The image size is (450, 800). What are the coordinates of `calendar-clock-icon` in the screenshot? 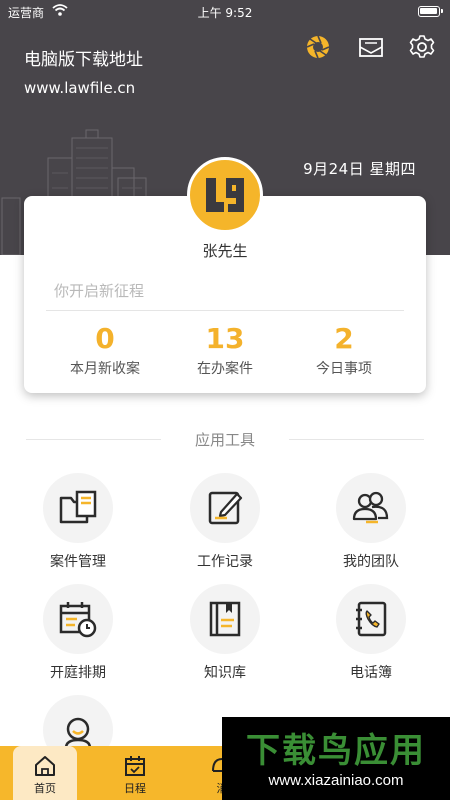 It's located at (78, 620).